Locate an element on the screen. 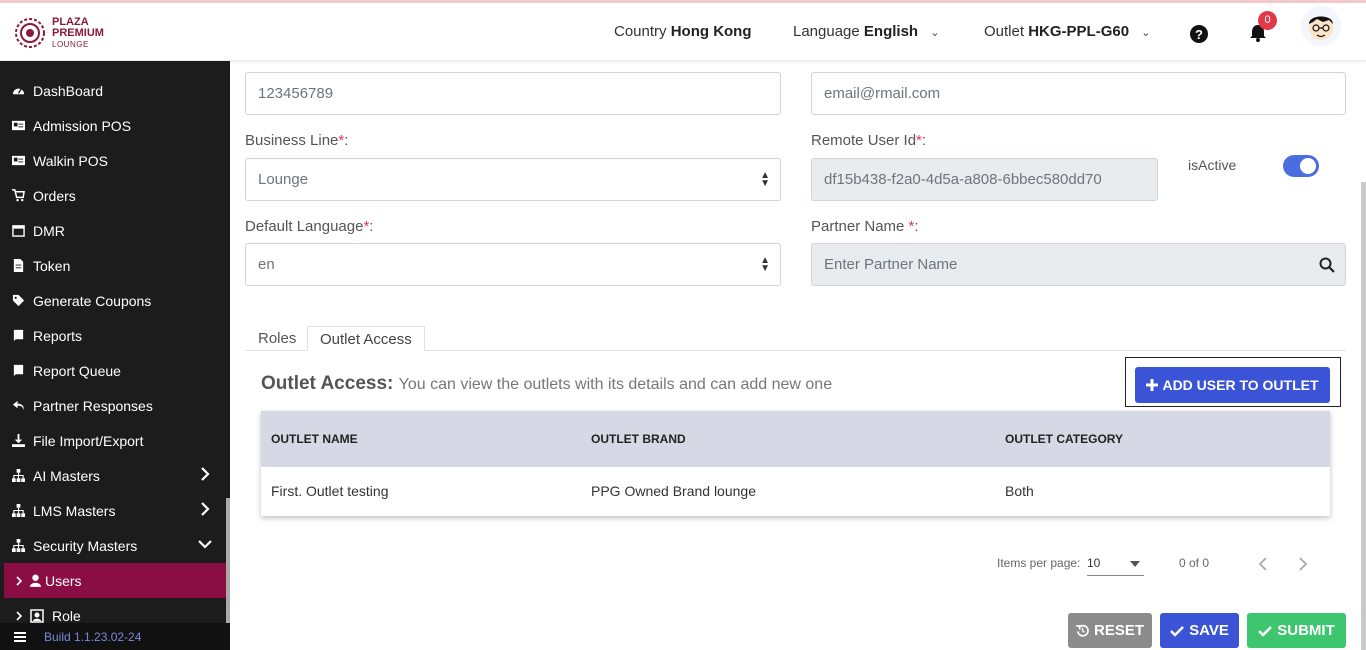 This screenshot has width=1366, height=650. hamburger-menu-icon is located at coordinates (20, 636).